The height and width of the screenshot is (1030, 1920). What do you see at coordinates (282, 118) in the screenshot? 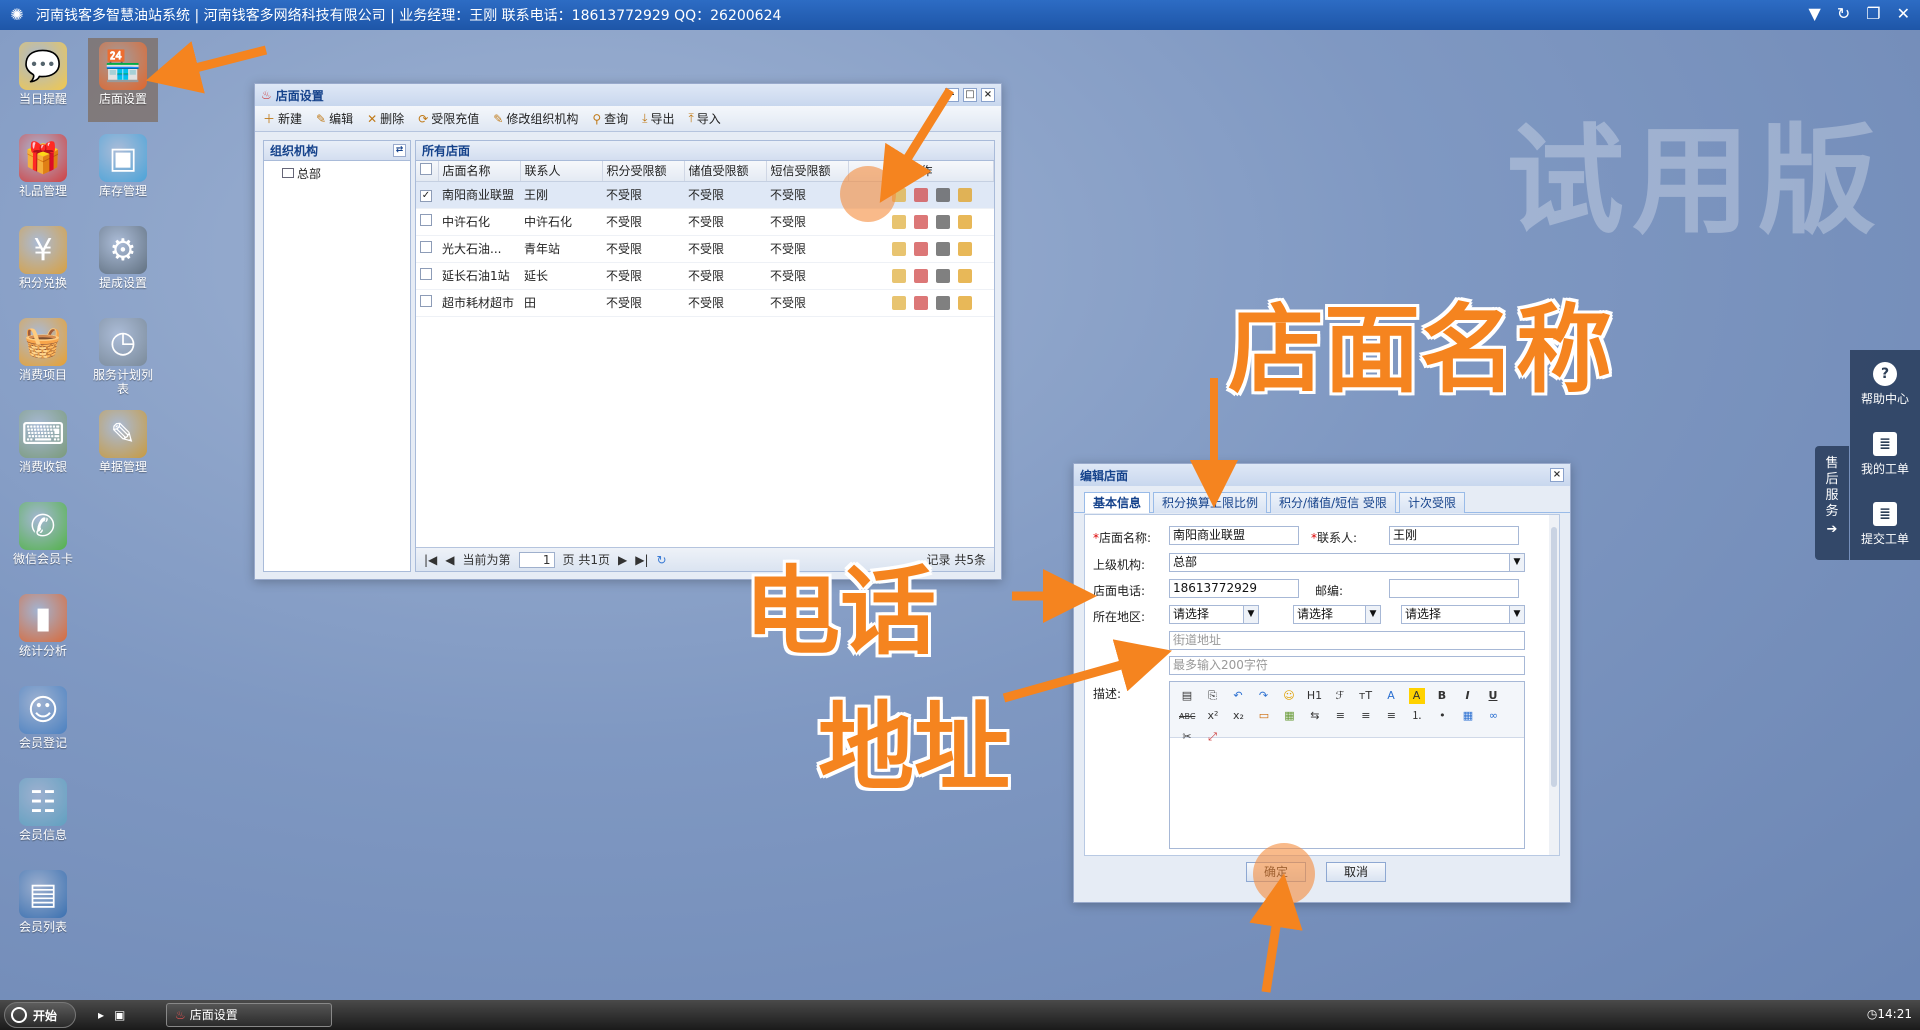
I see `new-button: ＋新建` at bounding box center [282, 118].